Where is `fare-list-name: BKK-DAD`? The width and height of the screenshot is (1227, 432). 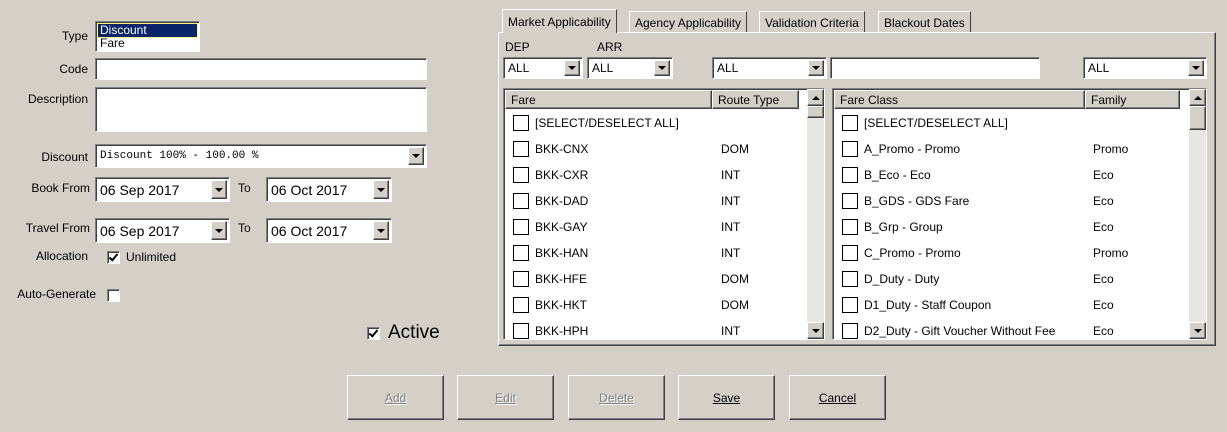
fare-list-name: BKK-DAD is located at coordinates (562, 201).